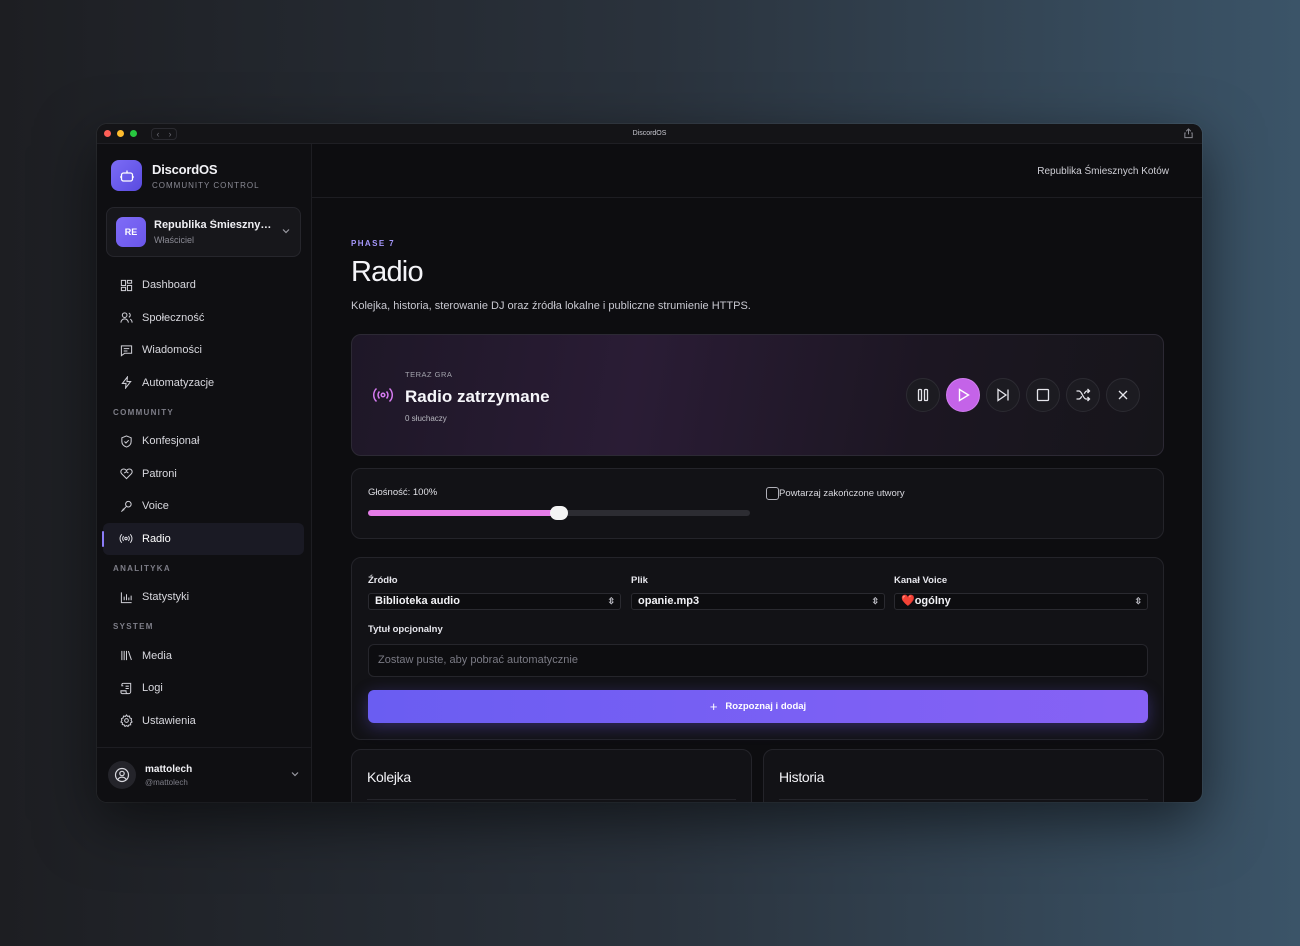  What do you see at coordinates (155, 506) in the screenshot?
I see `sidebar-item-label: Voice` at bounding box center [155, 506].